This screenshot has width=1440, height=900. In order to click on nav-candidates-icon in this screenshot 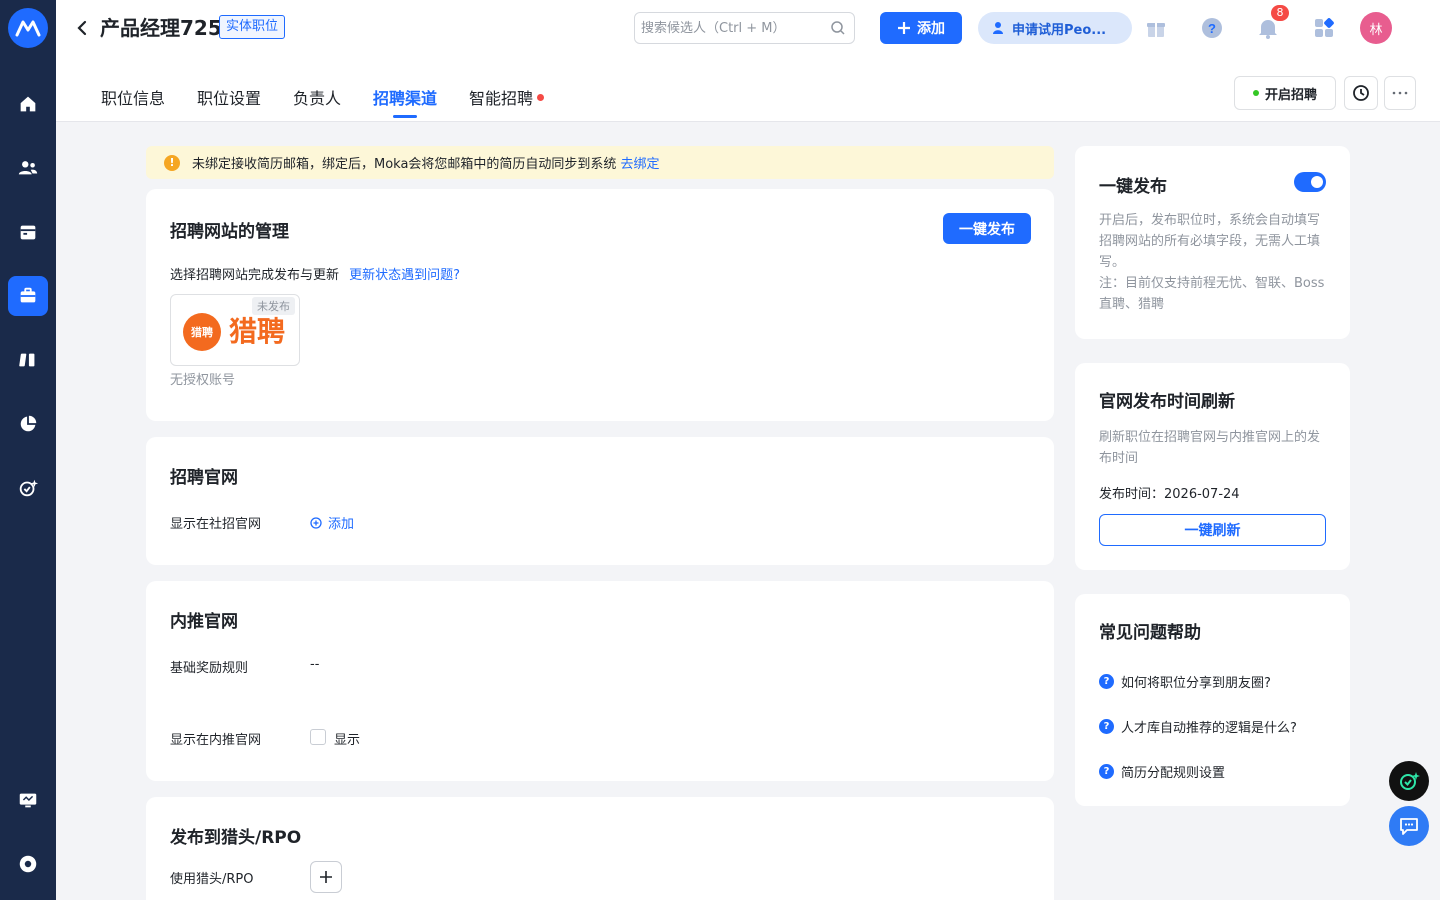, I will do `click(28, 168)`.